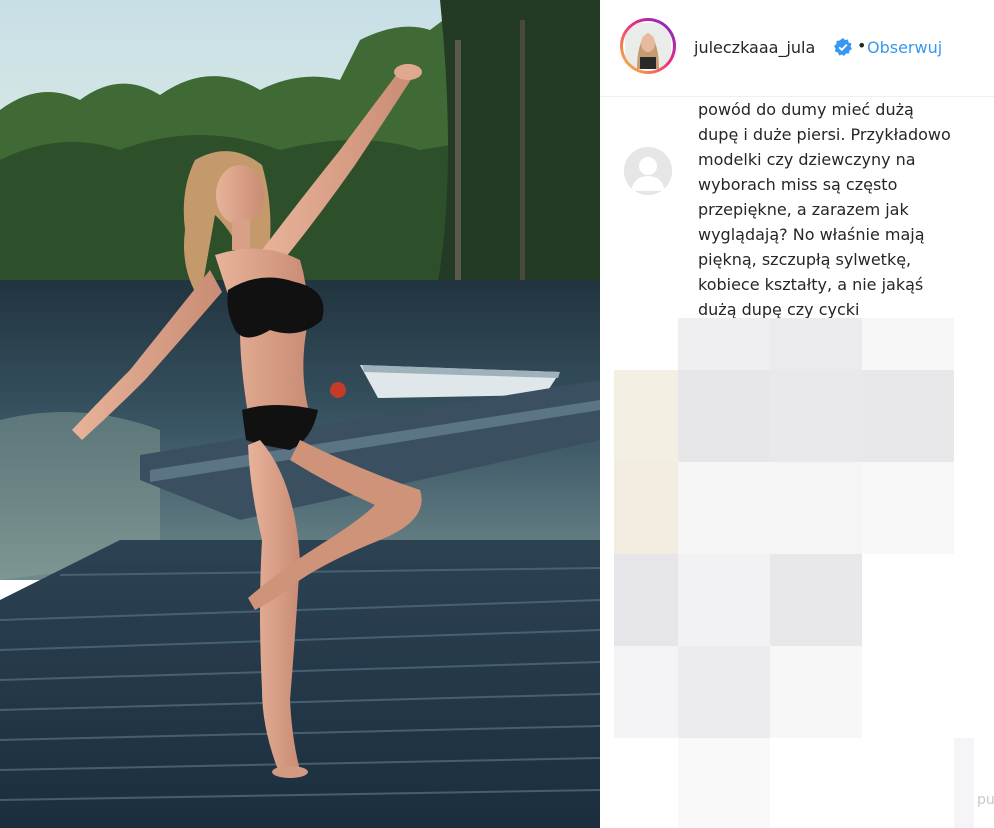 This screenshot has width=994, height=828. What do you see at coordinates (985, 800) in the screenshot?
I see `partial-text: pu` at bounding box center [985, 800].